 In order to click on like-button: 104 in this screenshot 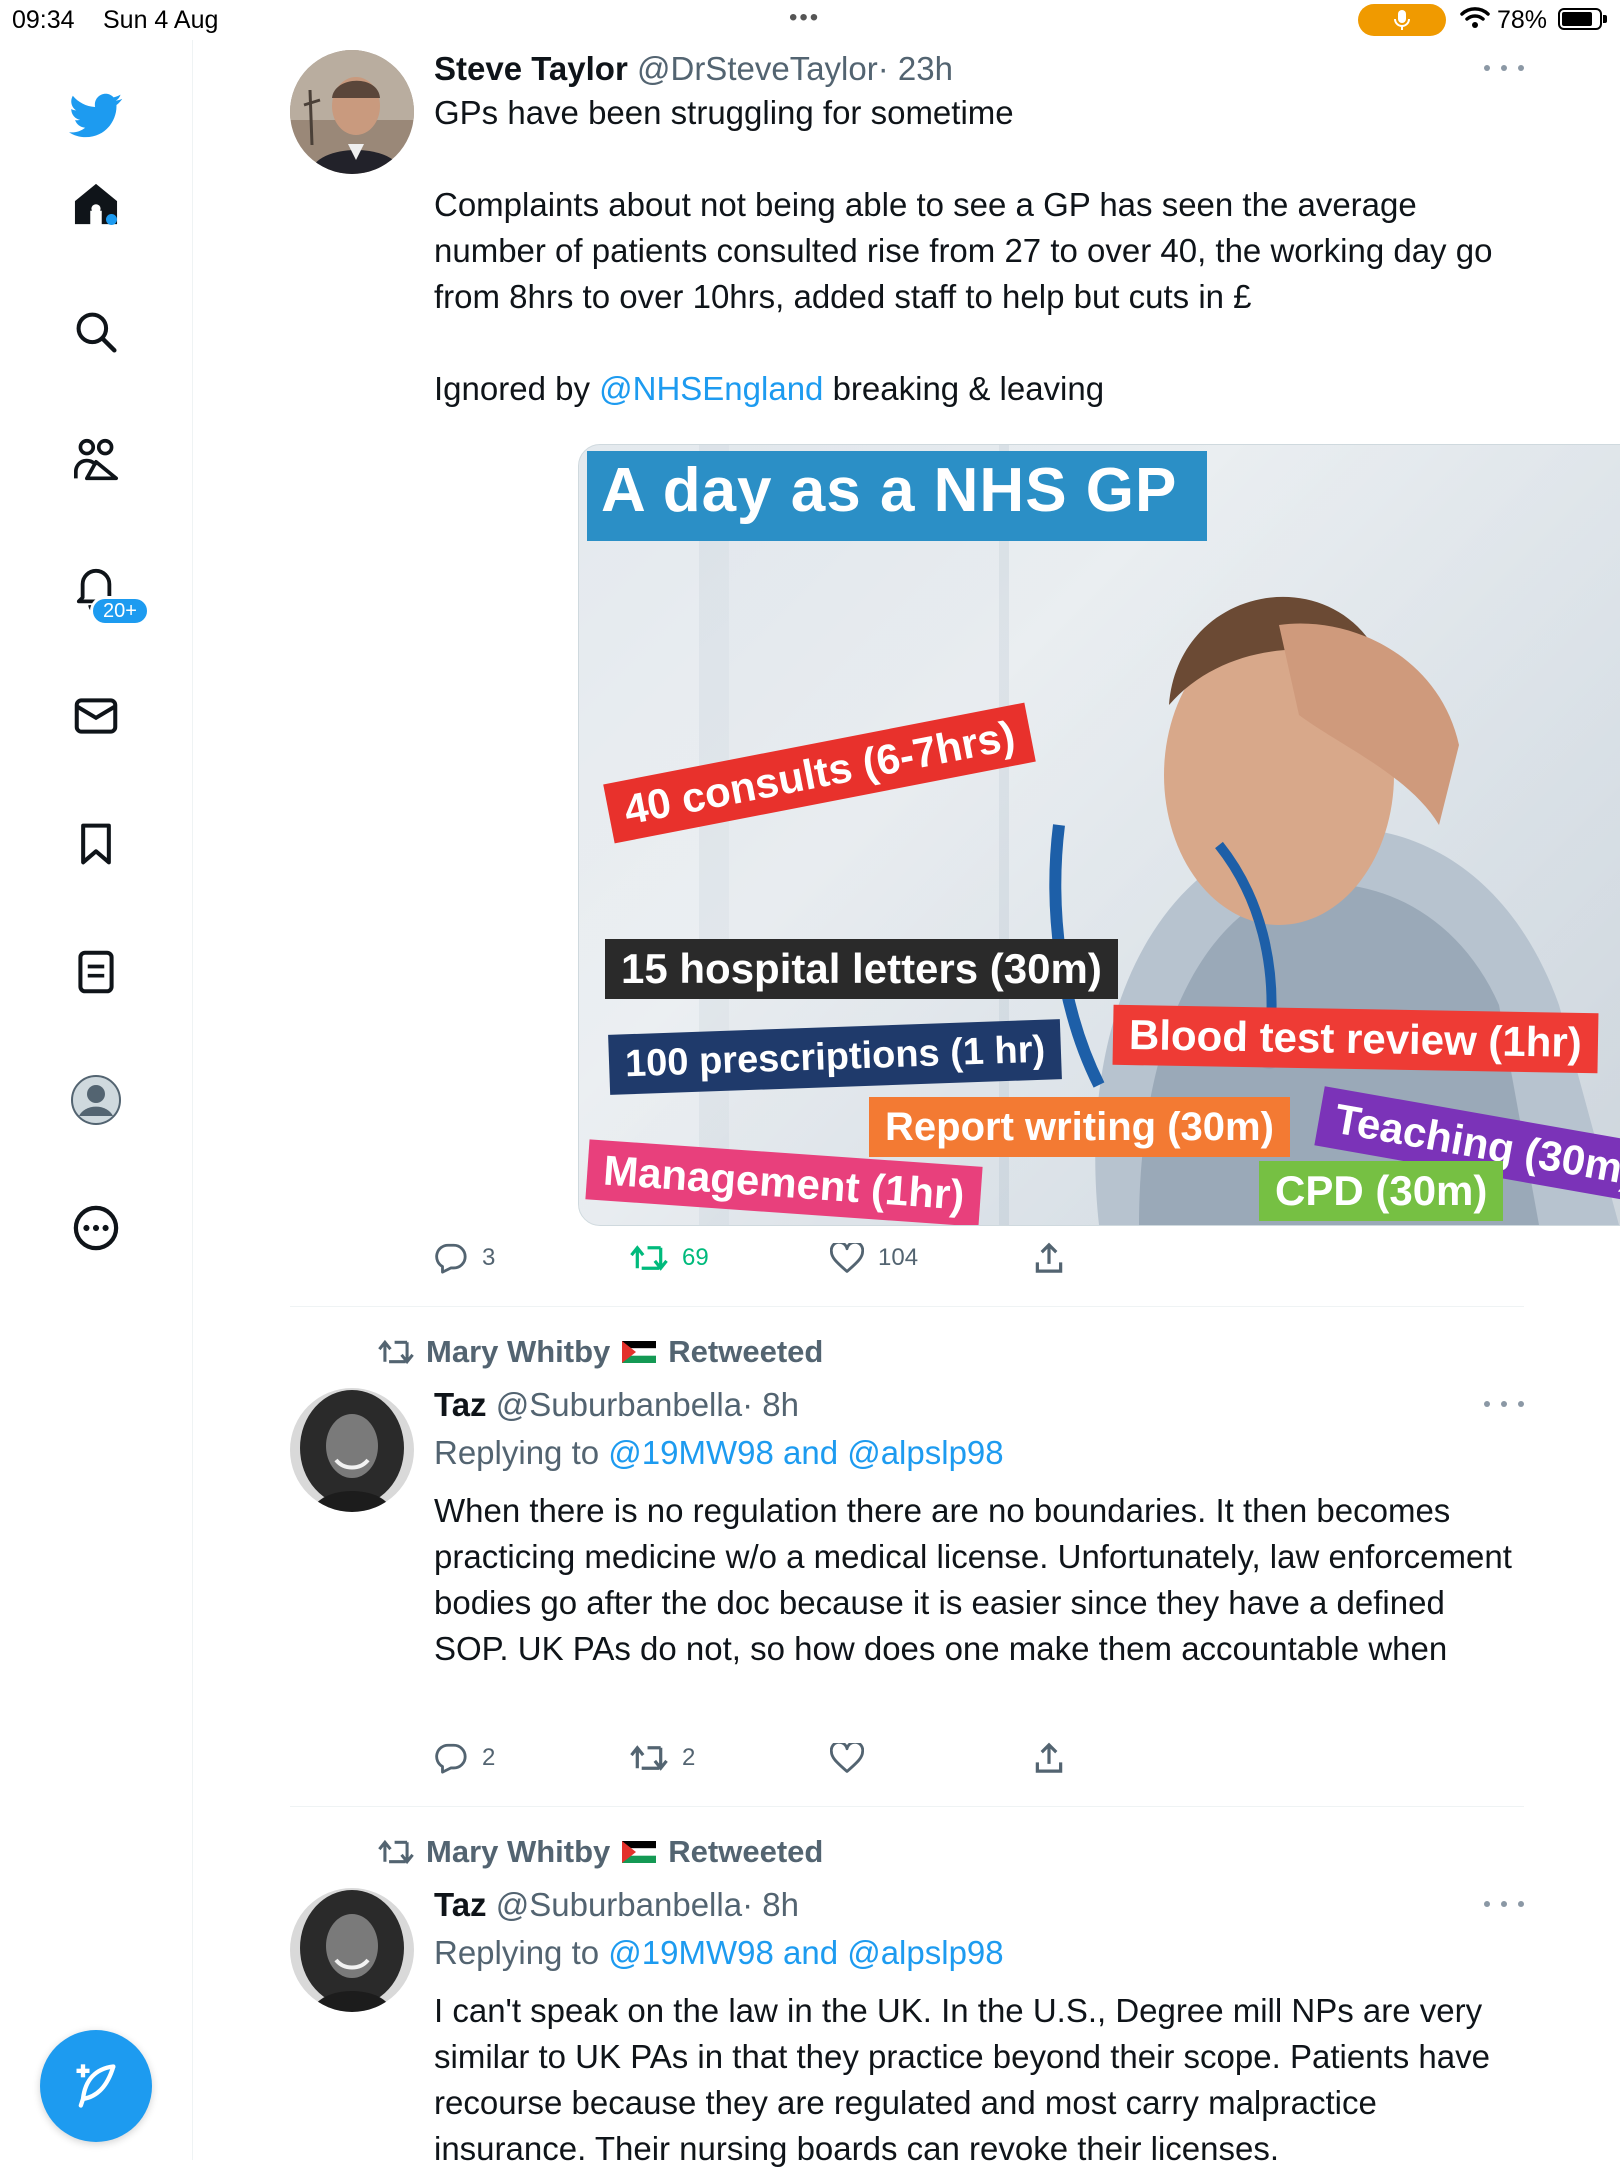, I will do `click(874, 1258)`.